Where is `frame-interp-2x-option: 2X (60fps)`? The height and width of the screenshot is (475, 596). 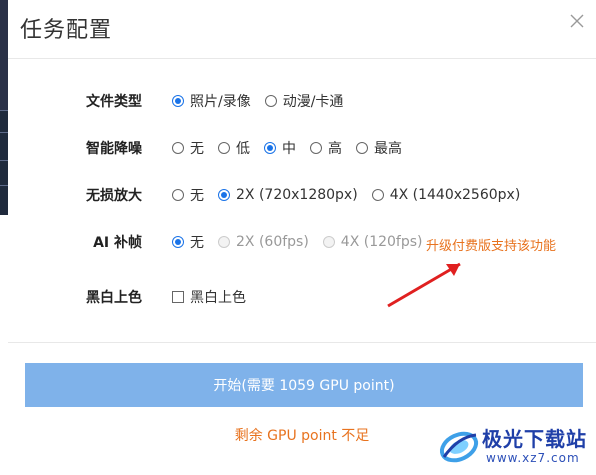 frame-interp-2x-option: 2X (60fps) is located at coordinates (263, 242).